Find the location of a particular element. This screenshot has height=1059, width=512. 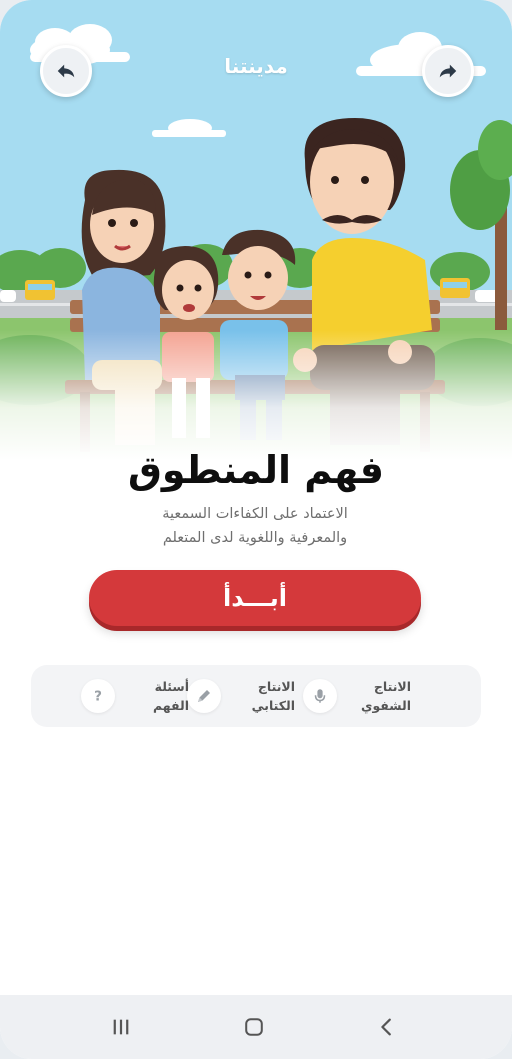

lesson-title: فهم المنطوق is located at coordinates (256, 470).